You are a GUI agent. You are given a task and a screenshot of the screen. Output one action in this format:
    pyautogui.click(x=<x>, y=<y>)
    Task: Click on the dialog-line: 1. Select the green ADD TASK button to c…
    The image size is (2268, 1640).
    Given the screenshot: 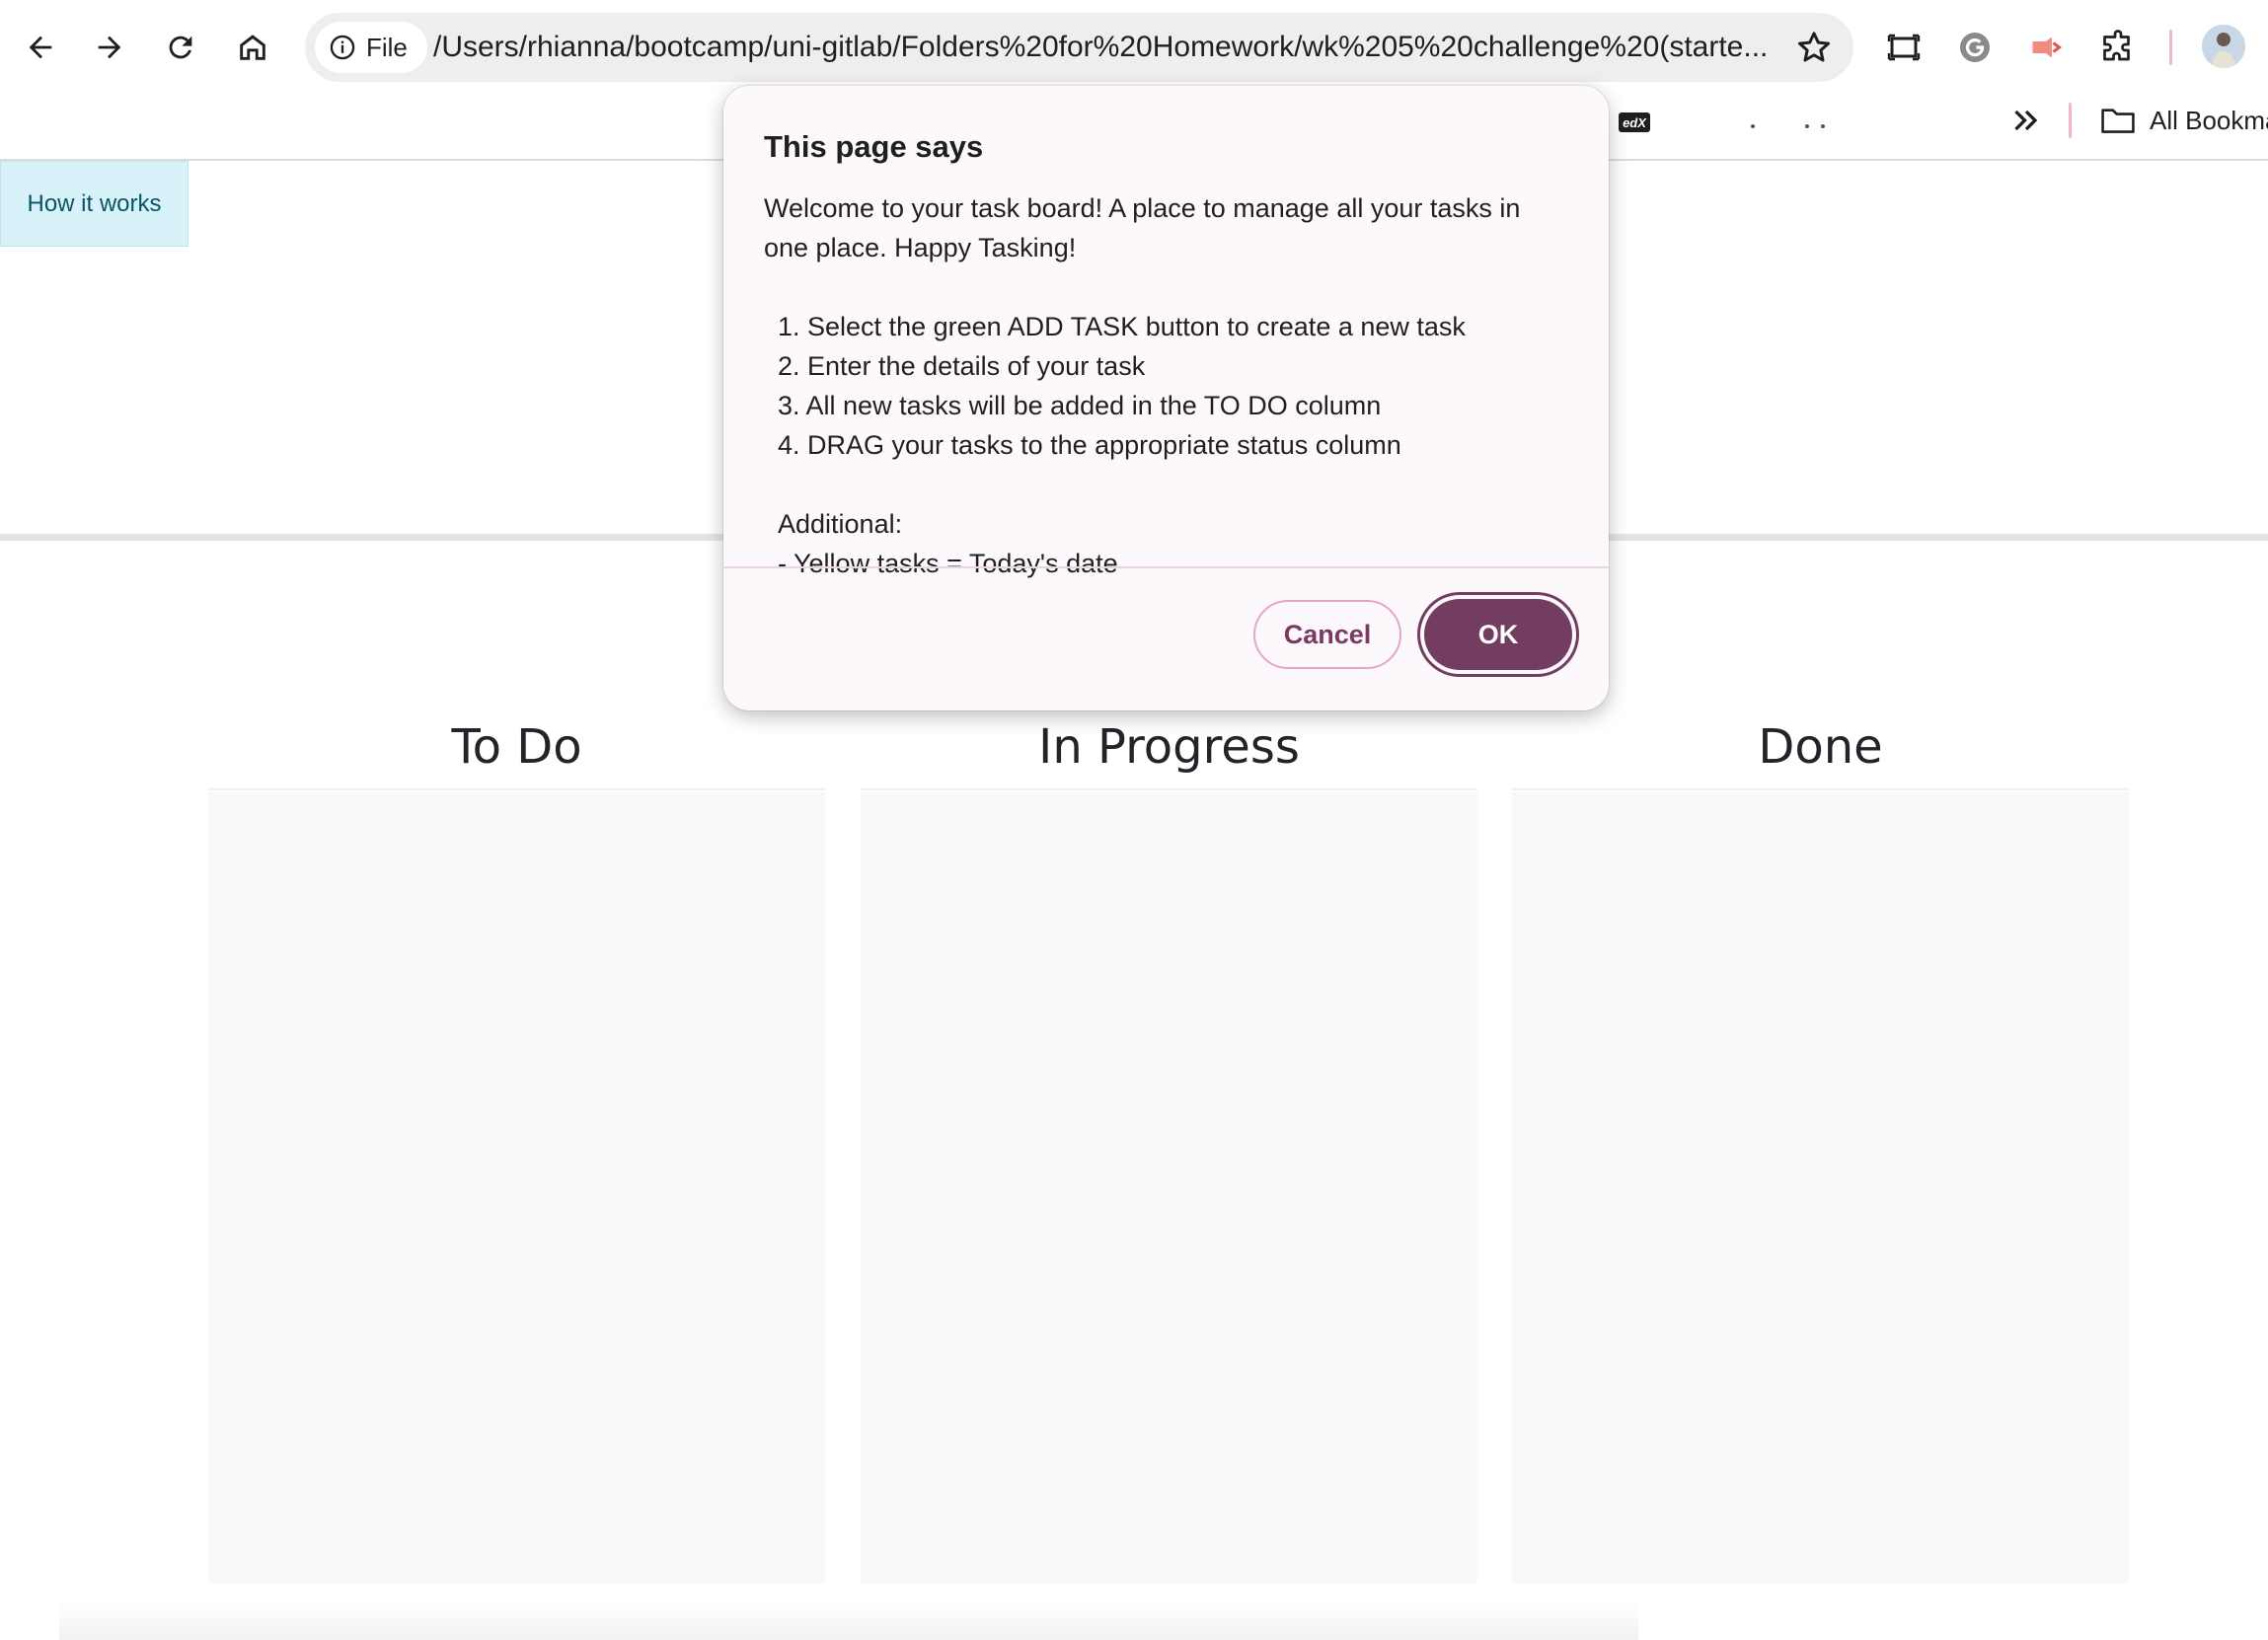 What is the action you would take?
    pyautogui.click(x=1122, y=326)
    